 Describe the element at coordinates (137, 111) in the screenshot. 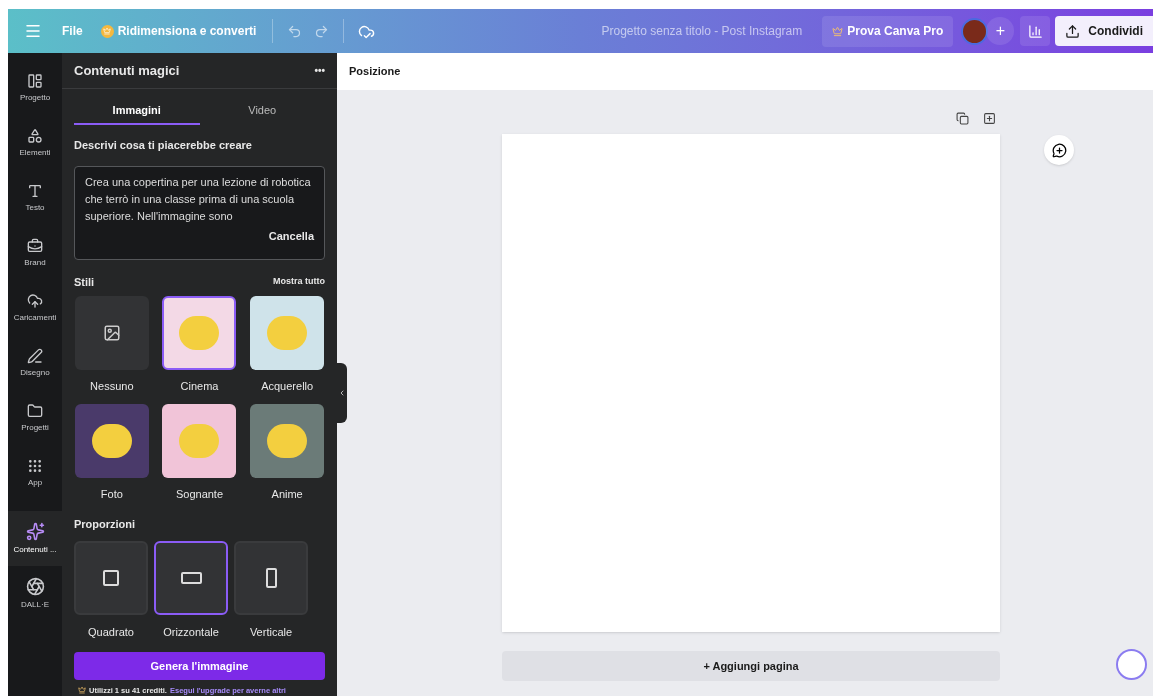

I see `tab: Immagini` at that location.